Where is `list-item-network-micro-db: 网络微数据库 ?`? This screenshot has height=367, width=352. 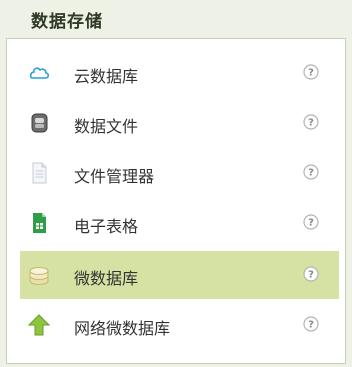 list-item-network-micro-db: 网络微数据库 ? is located at coordinates (179, 325).